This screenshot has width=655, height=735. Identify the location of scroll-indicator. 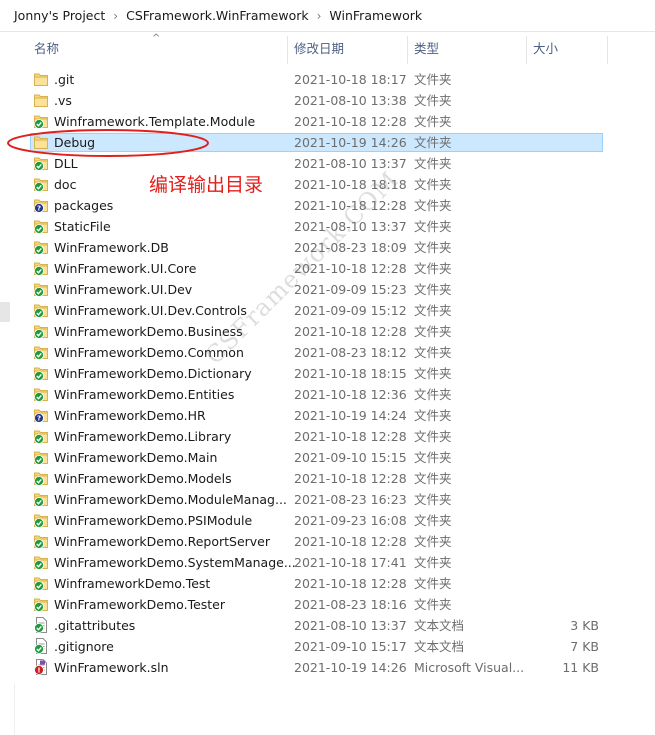
(5, 312).